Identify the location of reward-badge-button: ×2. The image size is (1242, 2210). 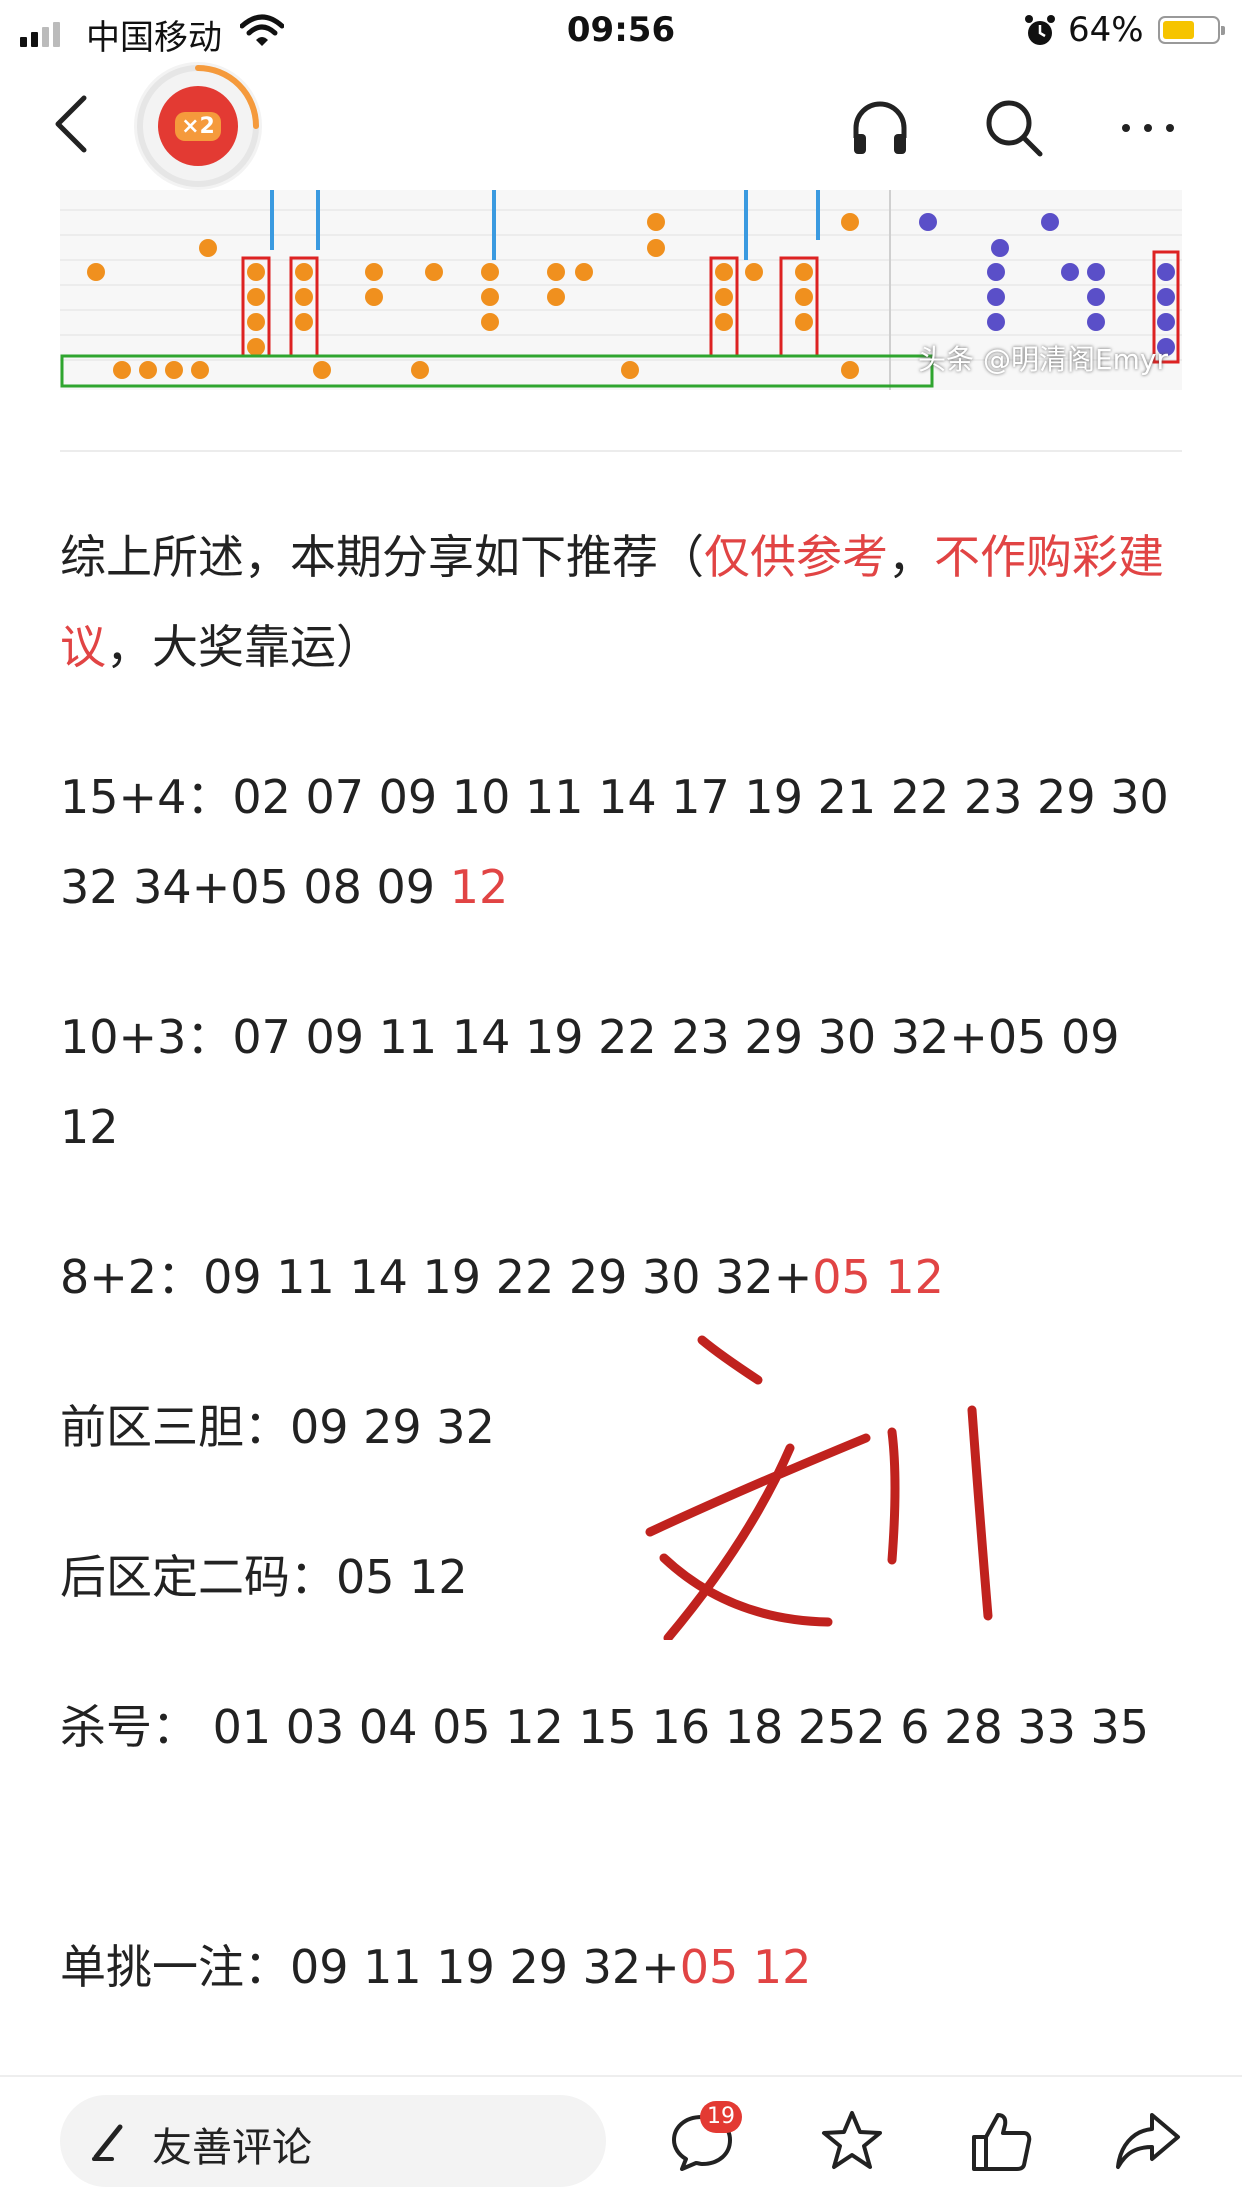
(198, 126).